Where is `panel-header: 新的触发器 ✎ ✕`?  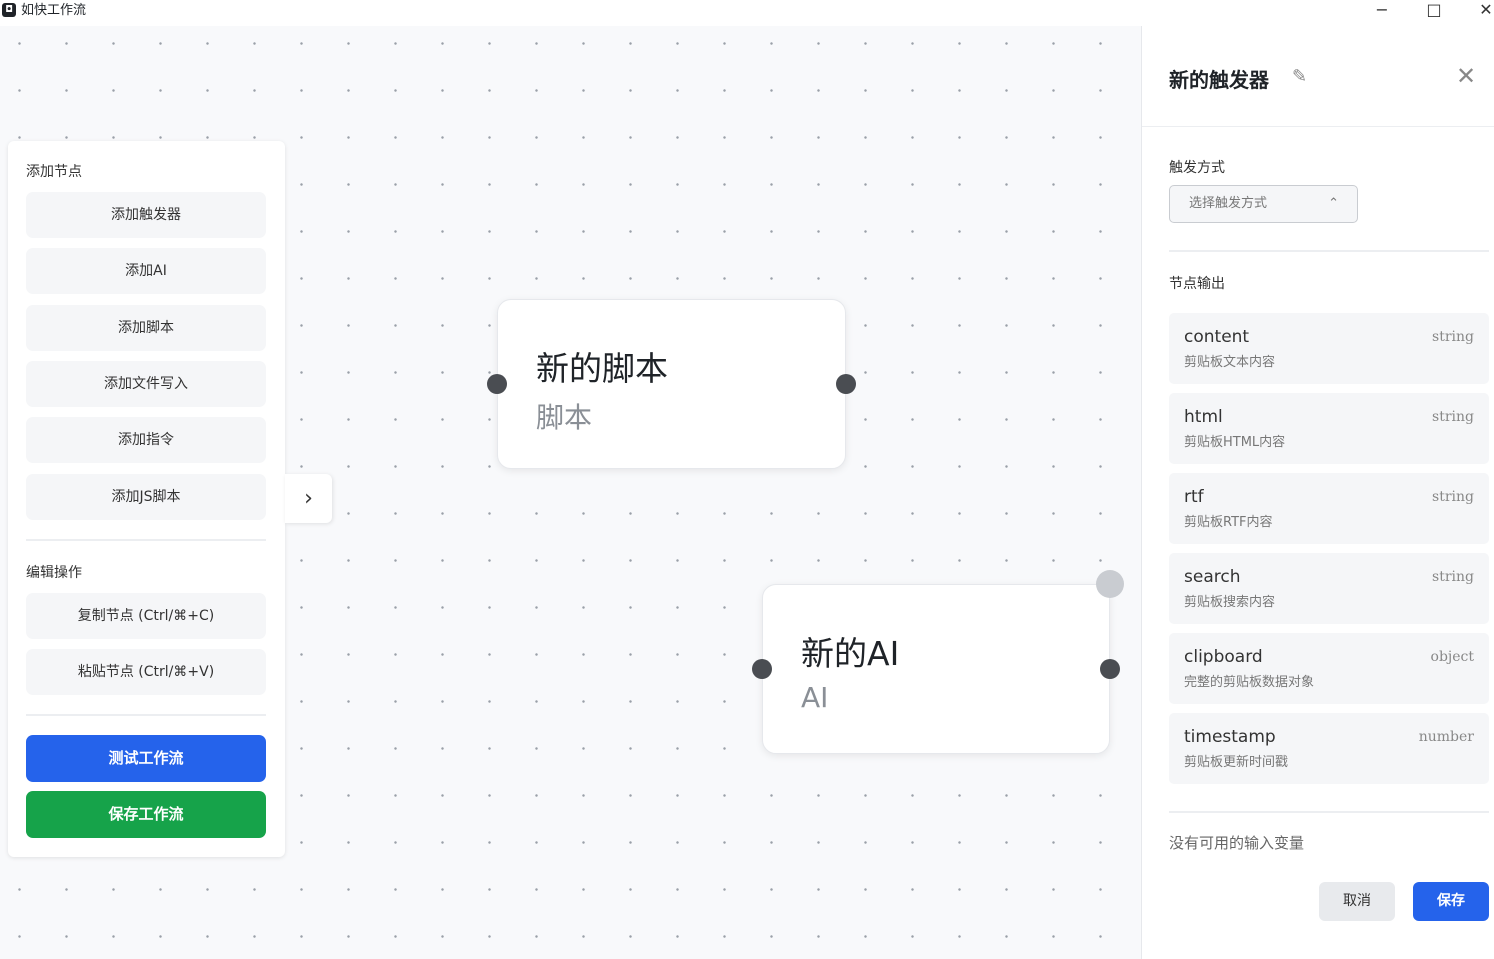
panel-header: 新的触发器 ✎ ✕ is located at coordinates (1318, 76).